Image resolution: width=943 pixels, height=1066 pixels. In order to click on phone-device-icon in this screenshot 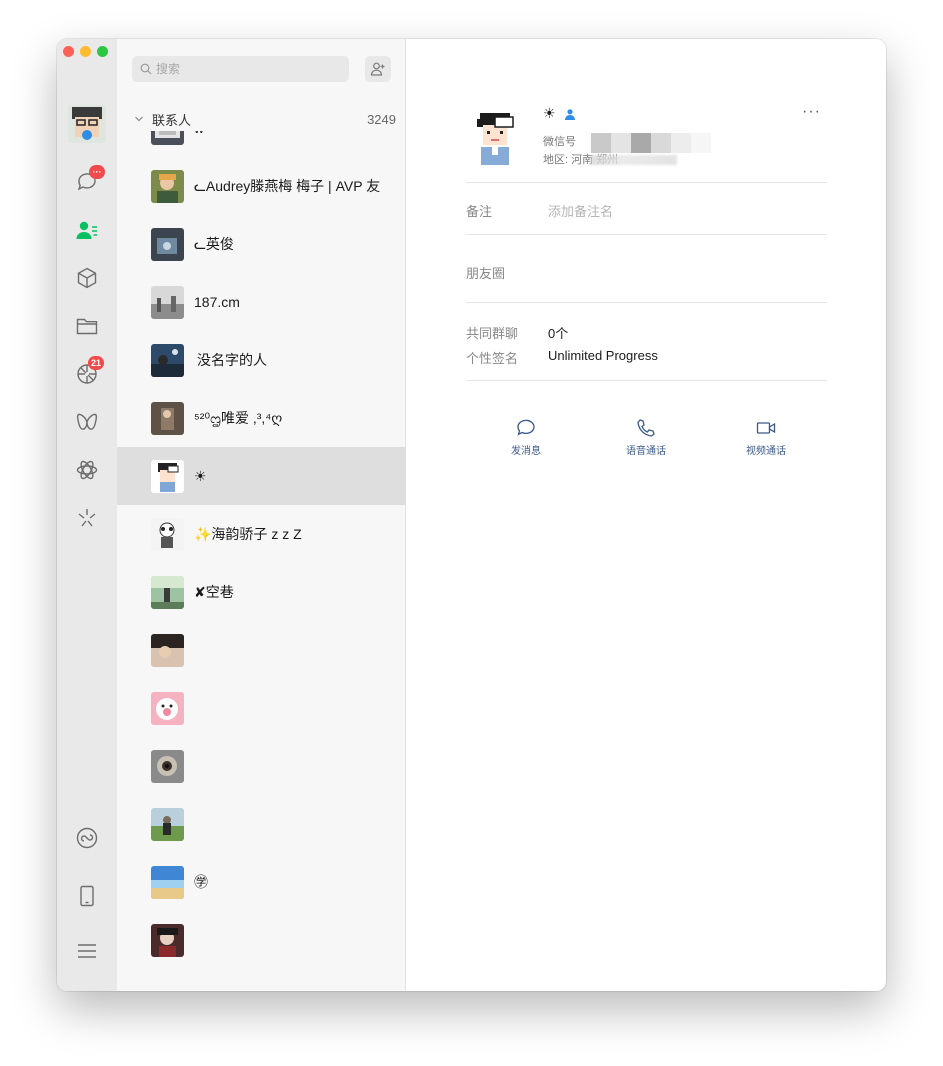, I will do `click(87, 896)`.